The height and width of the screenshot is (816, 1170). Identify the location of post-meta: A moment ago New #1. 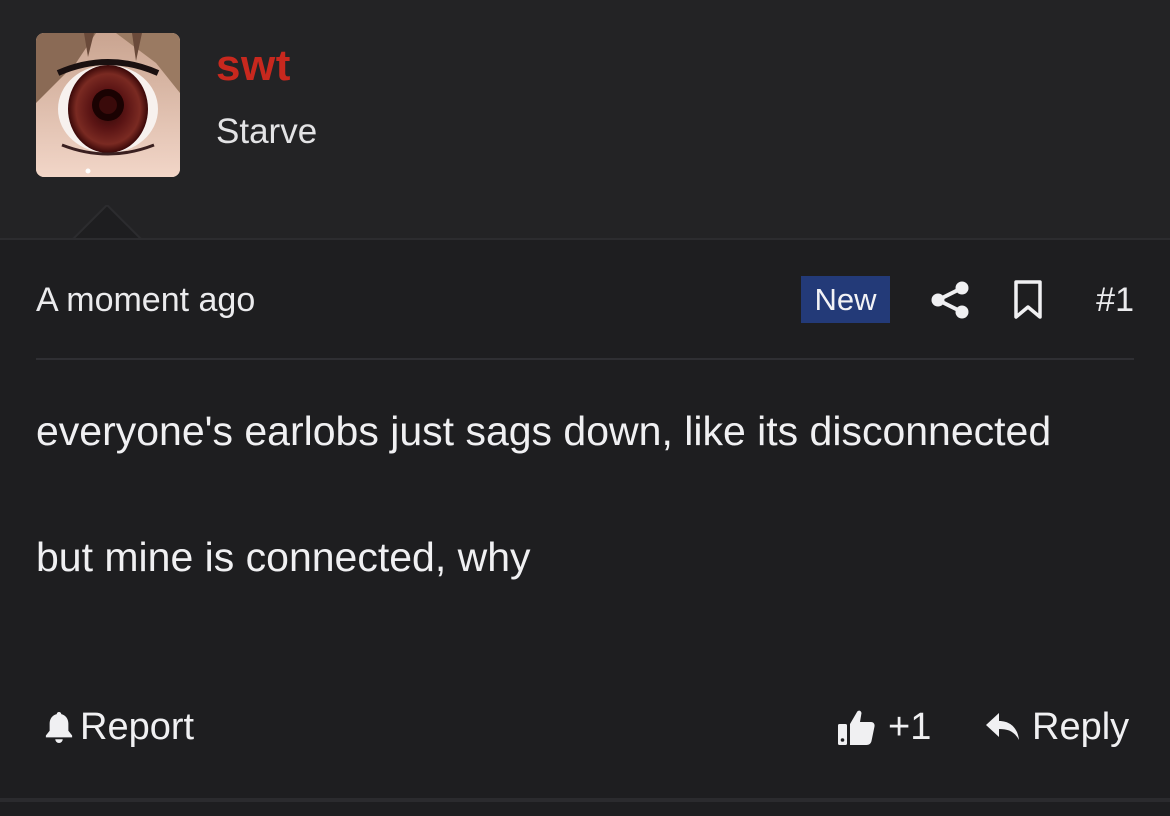
(585, 301).